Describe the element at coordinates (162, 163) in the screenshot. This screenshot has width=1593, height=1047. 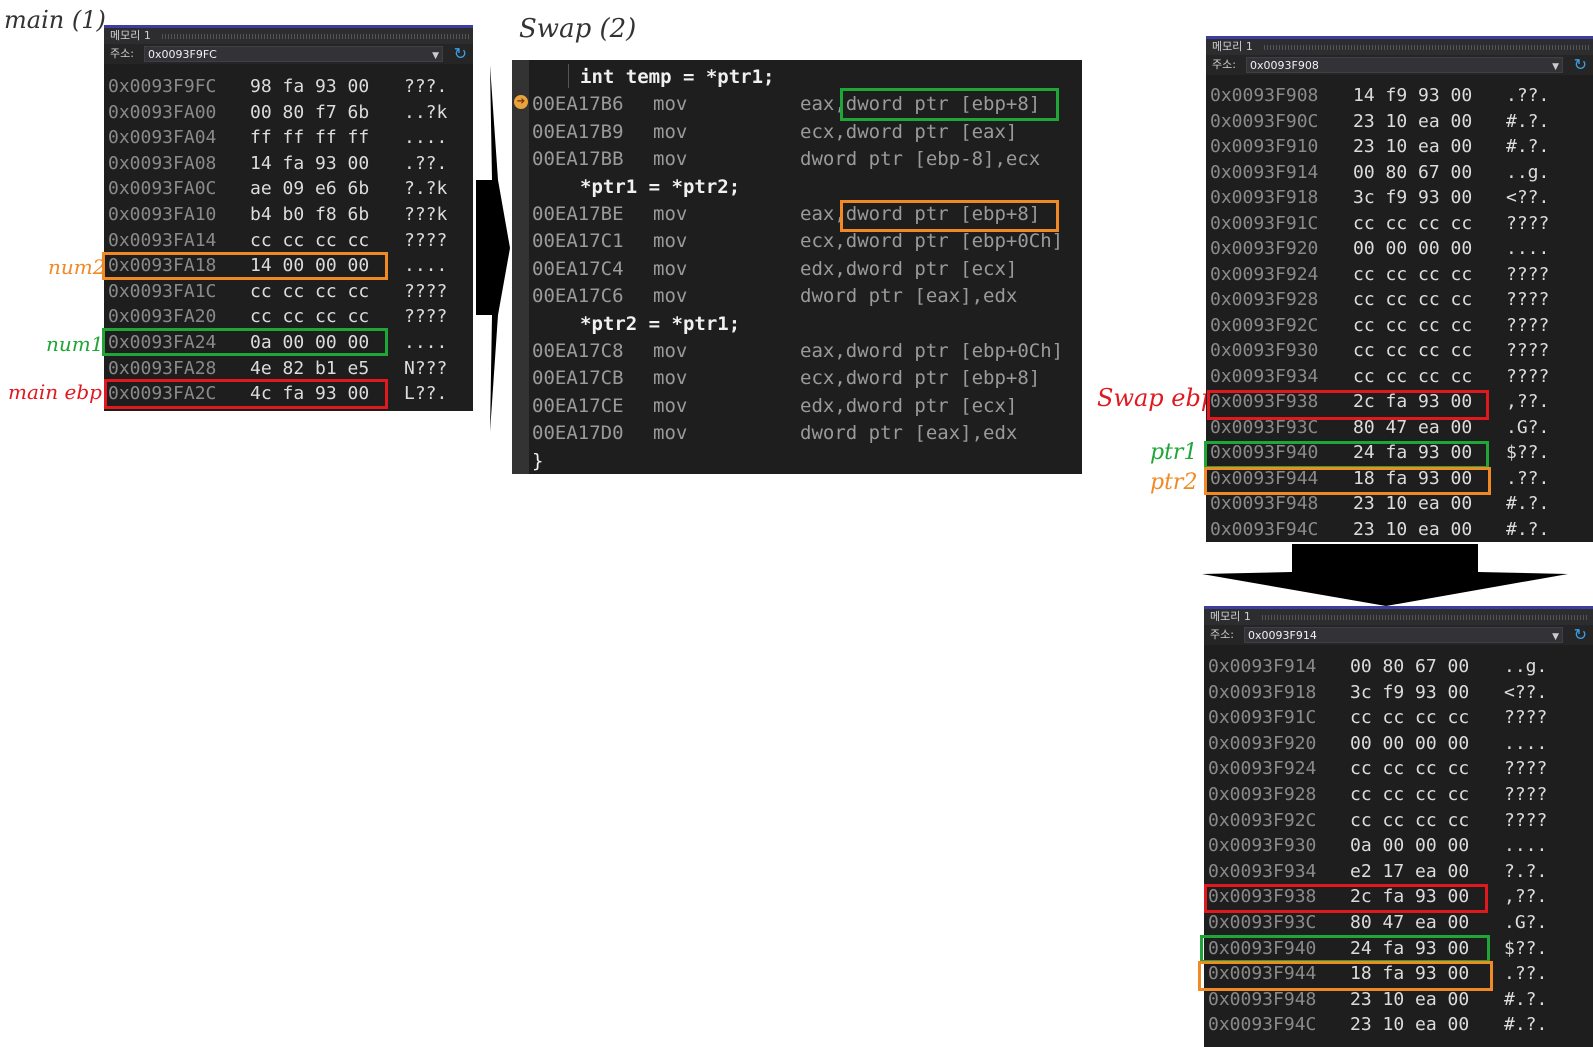
I see `row-address: 0x0093FA08` at that location.